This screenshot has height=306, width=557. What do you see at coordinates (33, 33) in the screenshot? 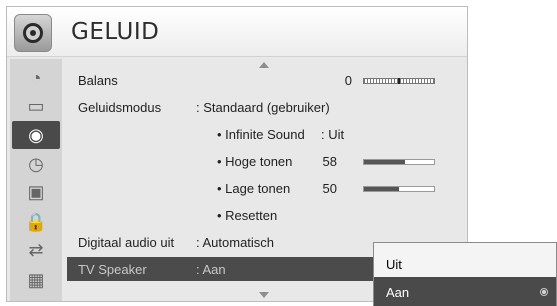
I see `speaker-icon` at bounding box center [33, 33].